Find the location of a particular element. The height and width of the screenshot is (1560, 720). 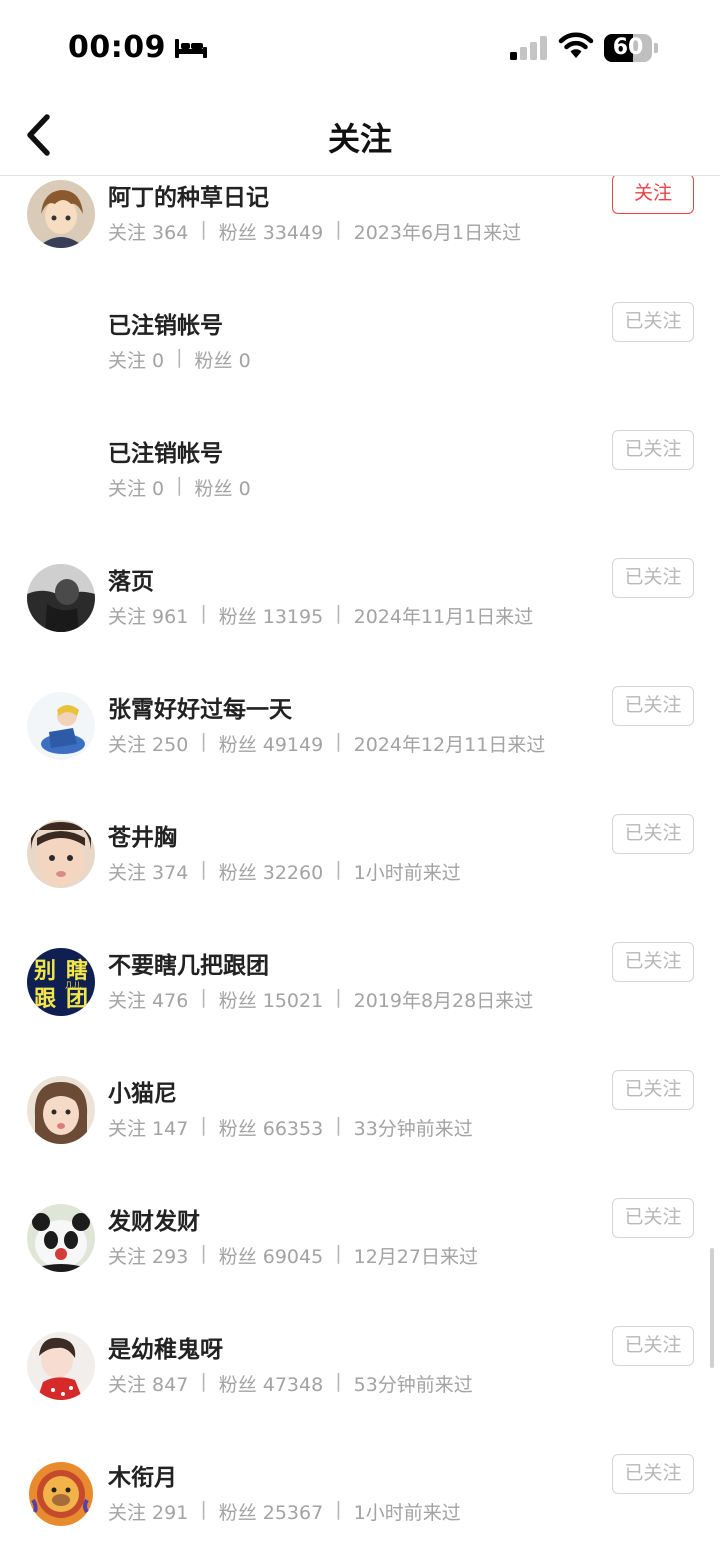

user-name: 张霄好好过每一天 is located at coordinates (200, 707).